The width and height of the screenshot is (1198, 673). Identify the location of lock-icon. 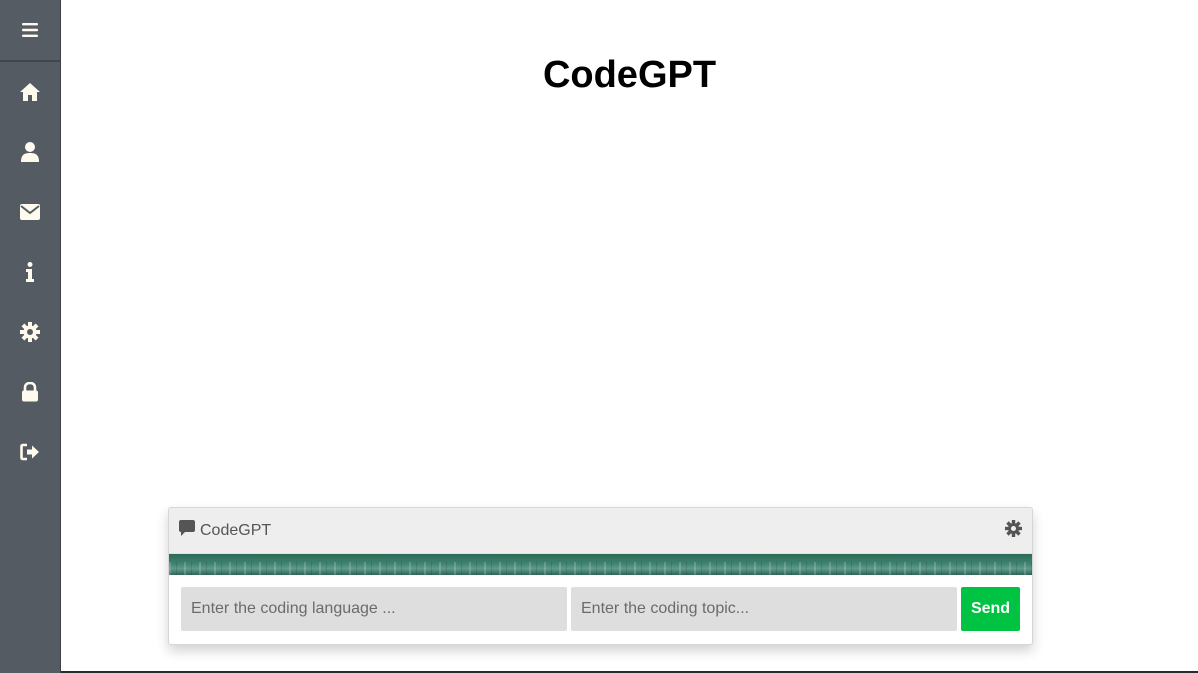
(30, 392).